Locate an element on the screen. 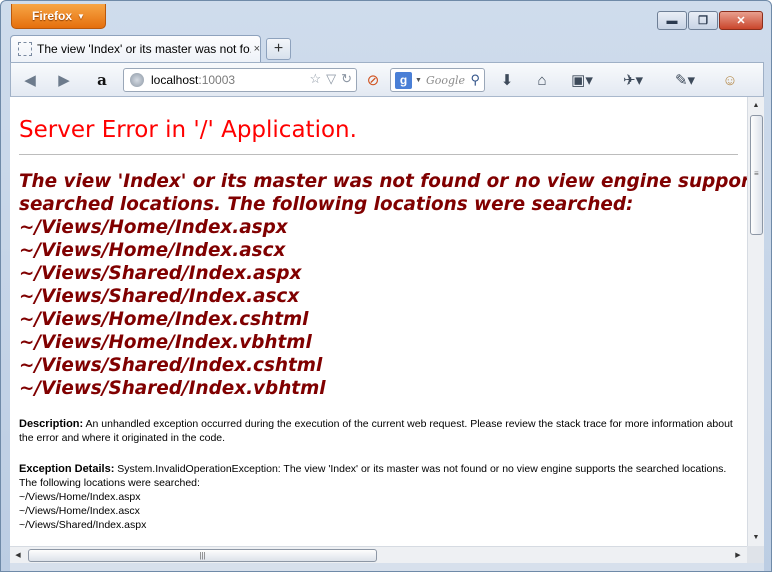 The height and width of the screenshot is (572, 772). google-icon: g is located at coordinates (403, 80).